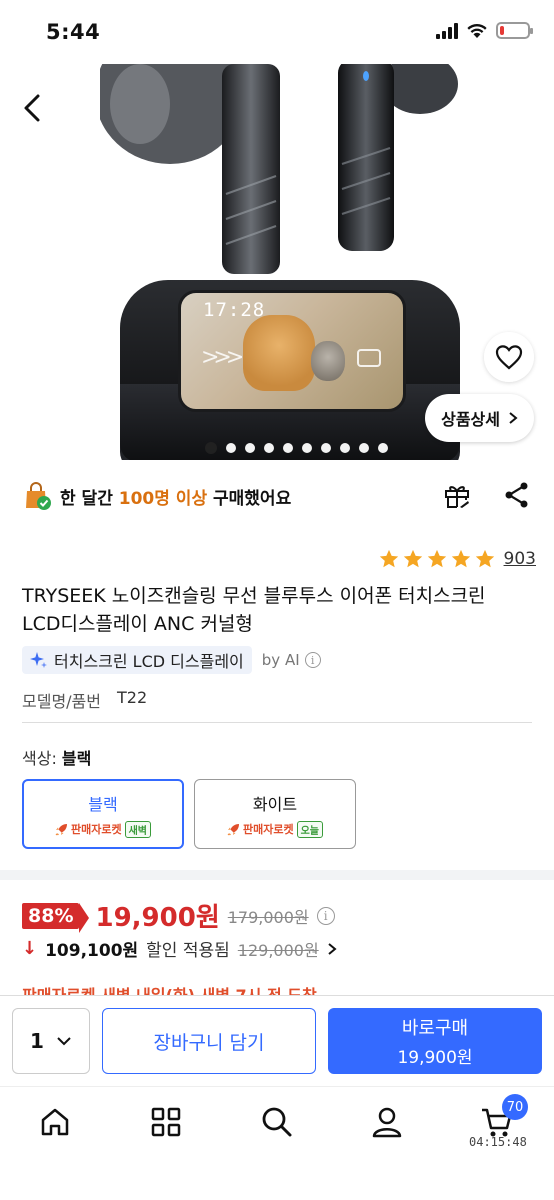  What do you see at coordinates (190, 169) in the screenshot?
I see `earbud-left-image` at bounding box center [190, 169].